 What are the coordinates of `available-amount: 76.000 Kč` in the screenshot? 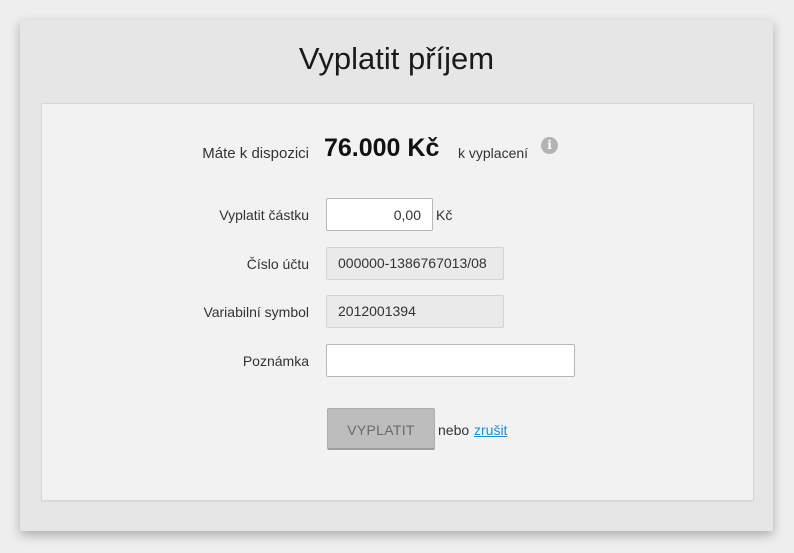 It's located at (382, 148).